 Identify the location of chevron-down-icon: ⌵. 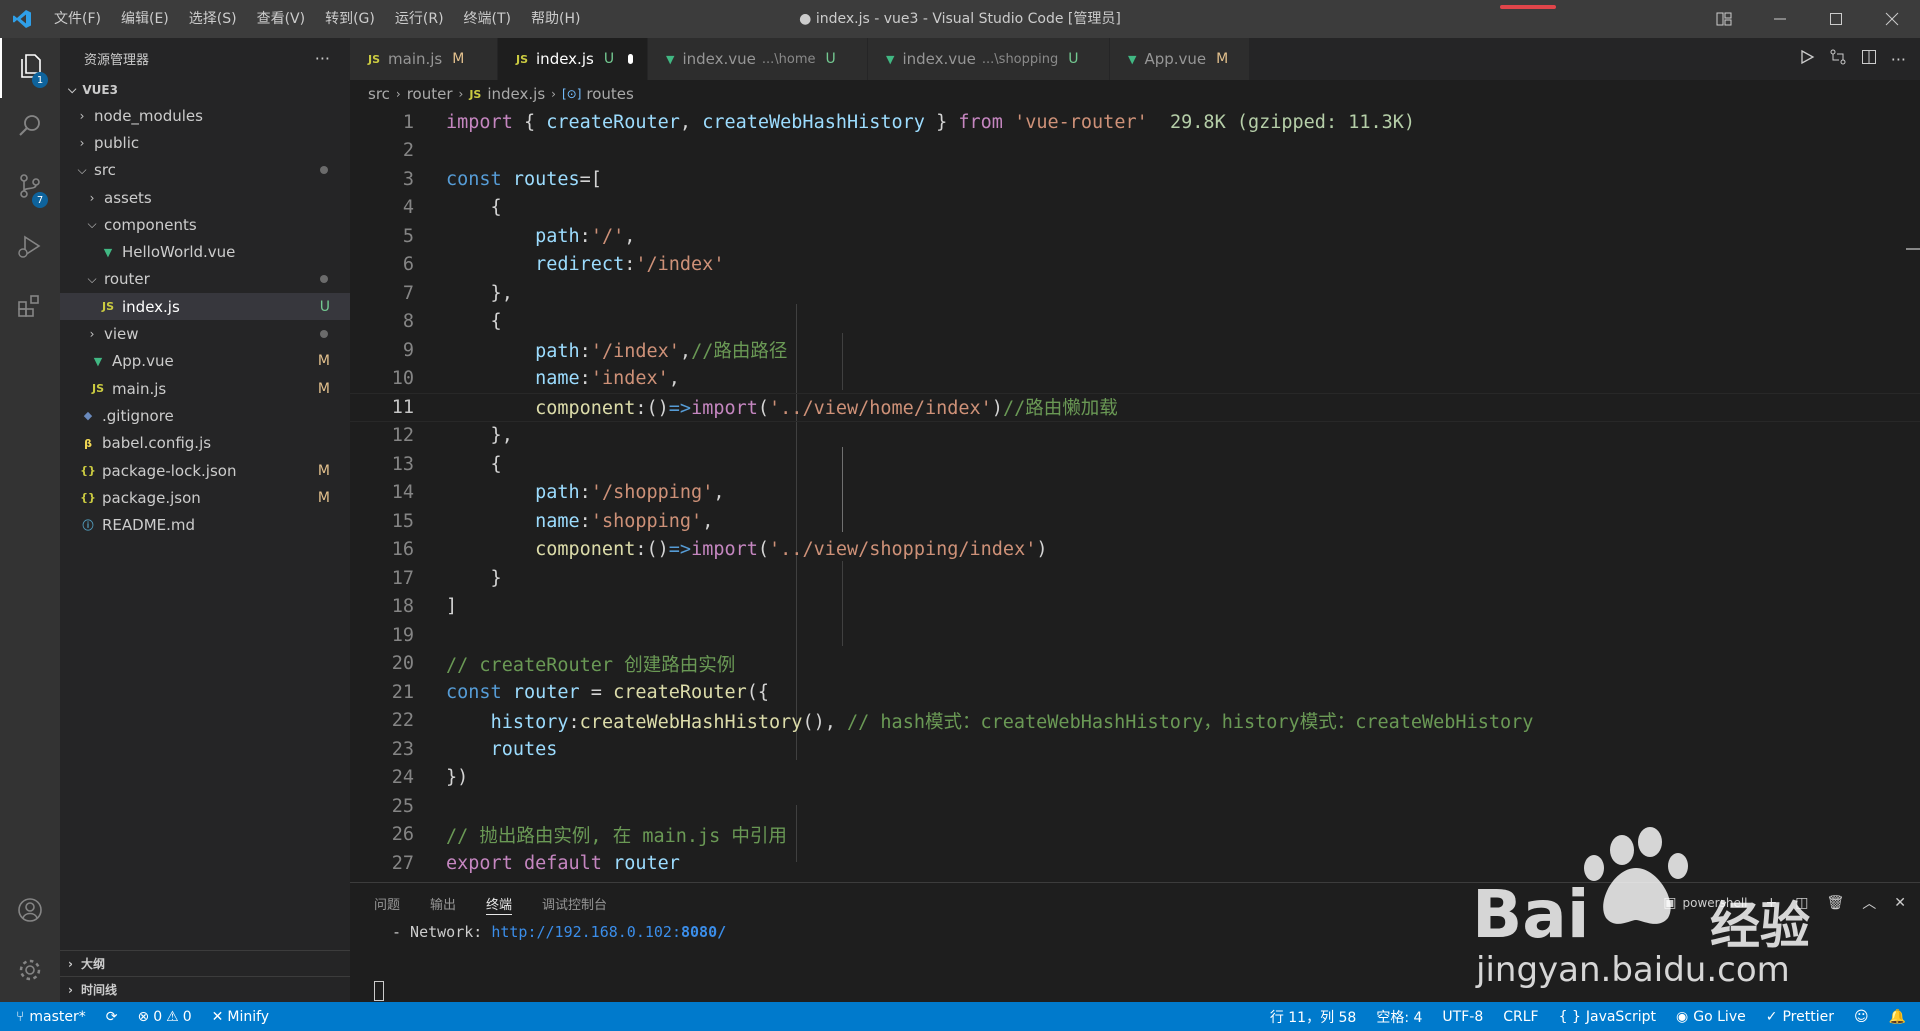
(92, 278).